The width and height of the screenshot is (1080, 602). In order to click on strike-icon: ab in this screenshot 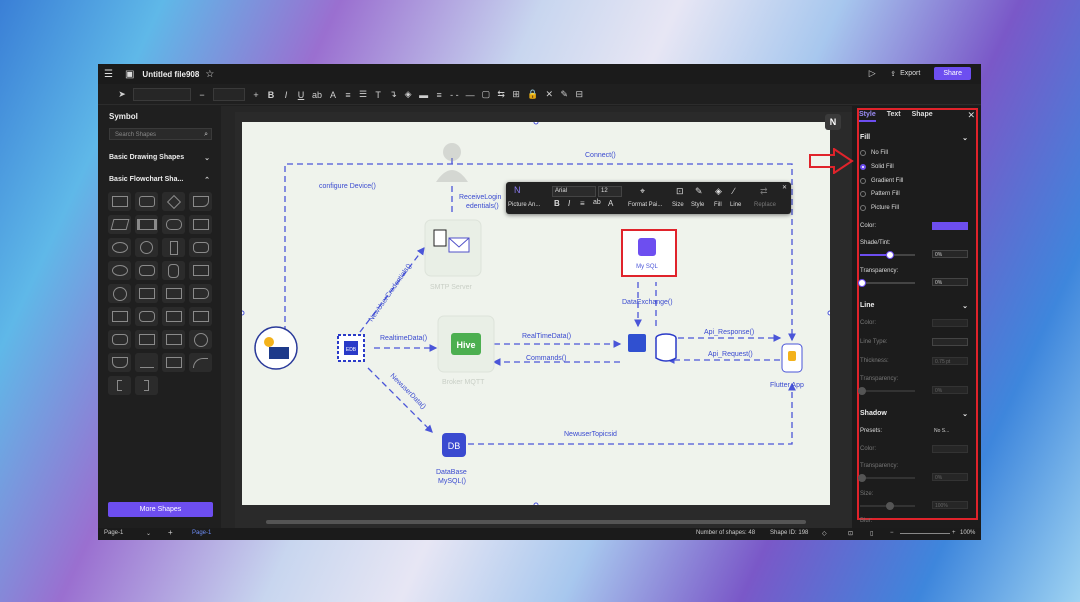, I will do `click(597, 202)`.